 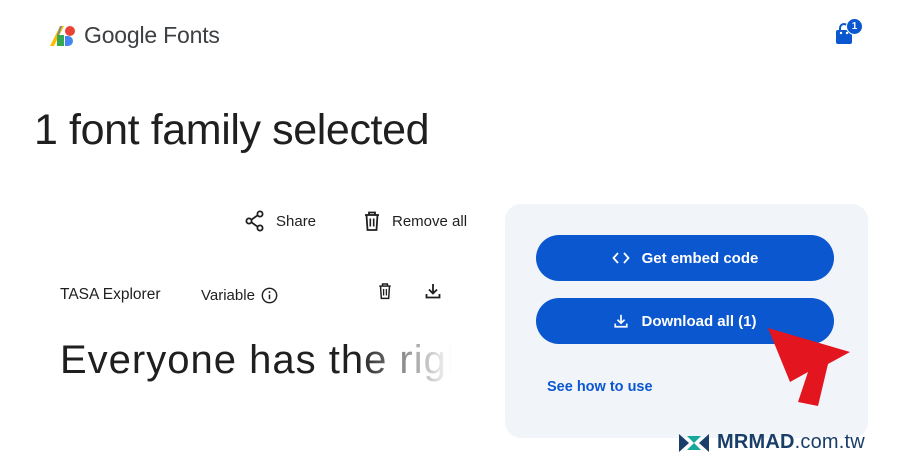 I want to click on bag-count-badge: 1, so click(x=854, y=26).